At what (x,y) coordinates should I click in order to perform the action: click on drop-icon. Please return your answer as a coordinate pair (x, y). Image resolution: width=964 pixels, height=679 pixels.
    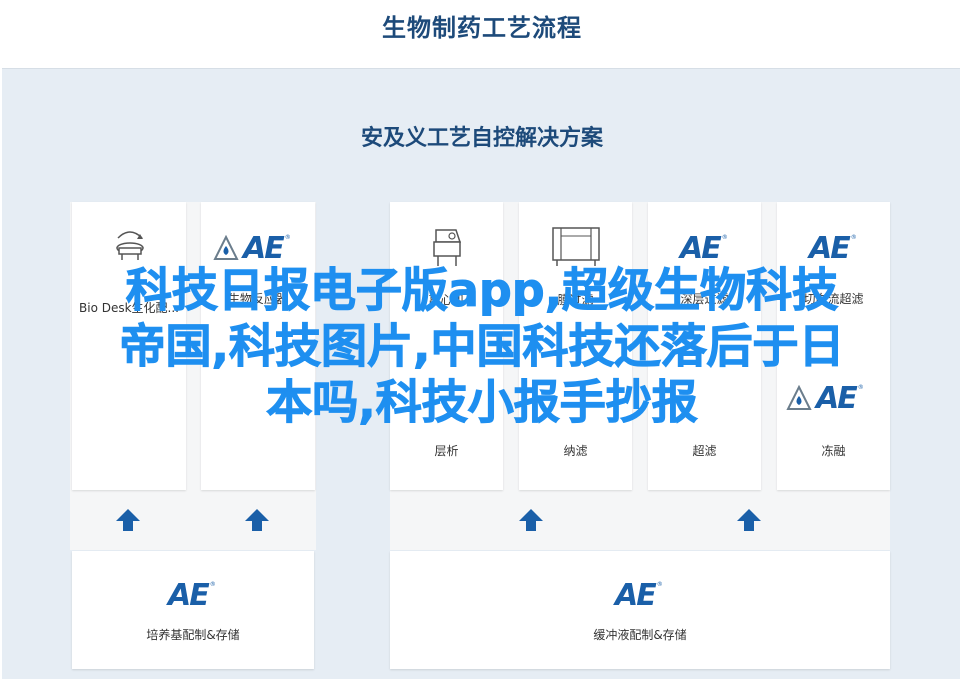
    Looking at the image, I should click on (226, 247).